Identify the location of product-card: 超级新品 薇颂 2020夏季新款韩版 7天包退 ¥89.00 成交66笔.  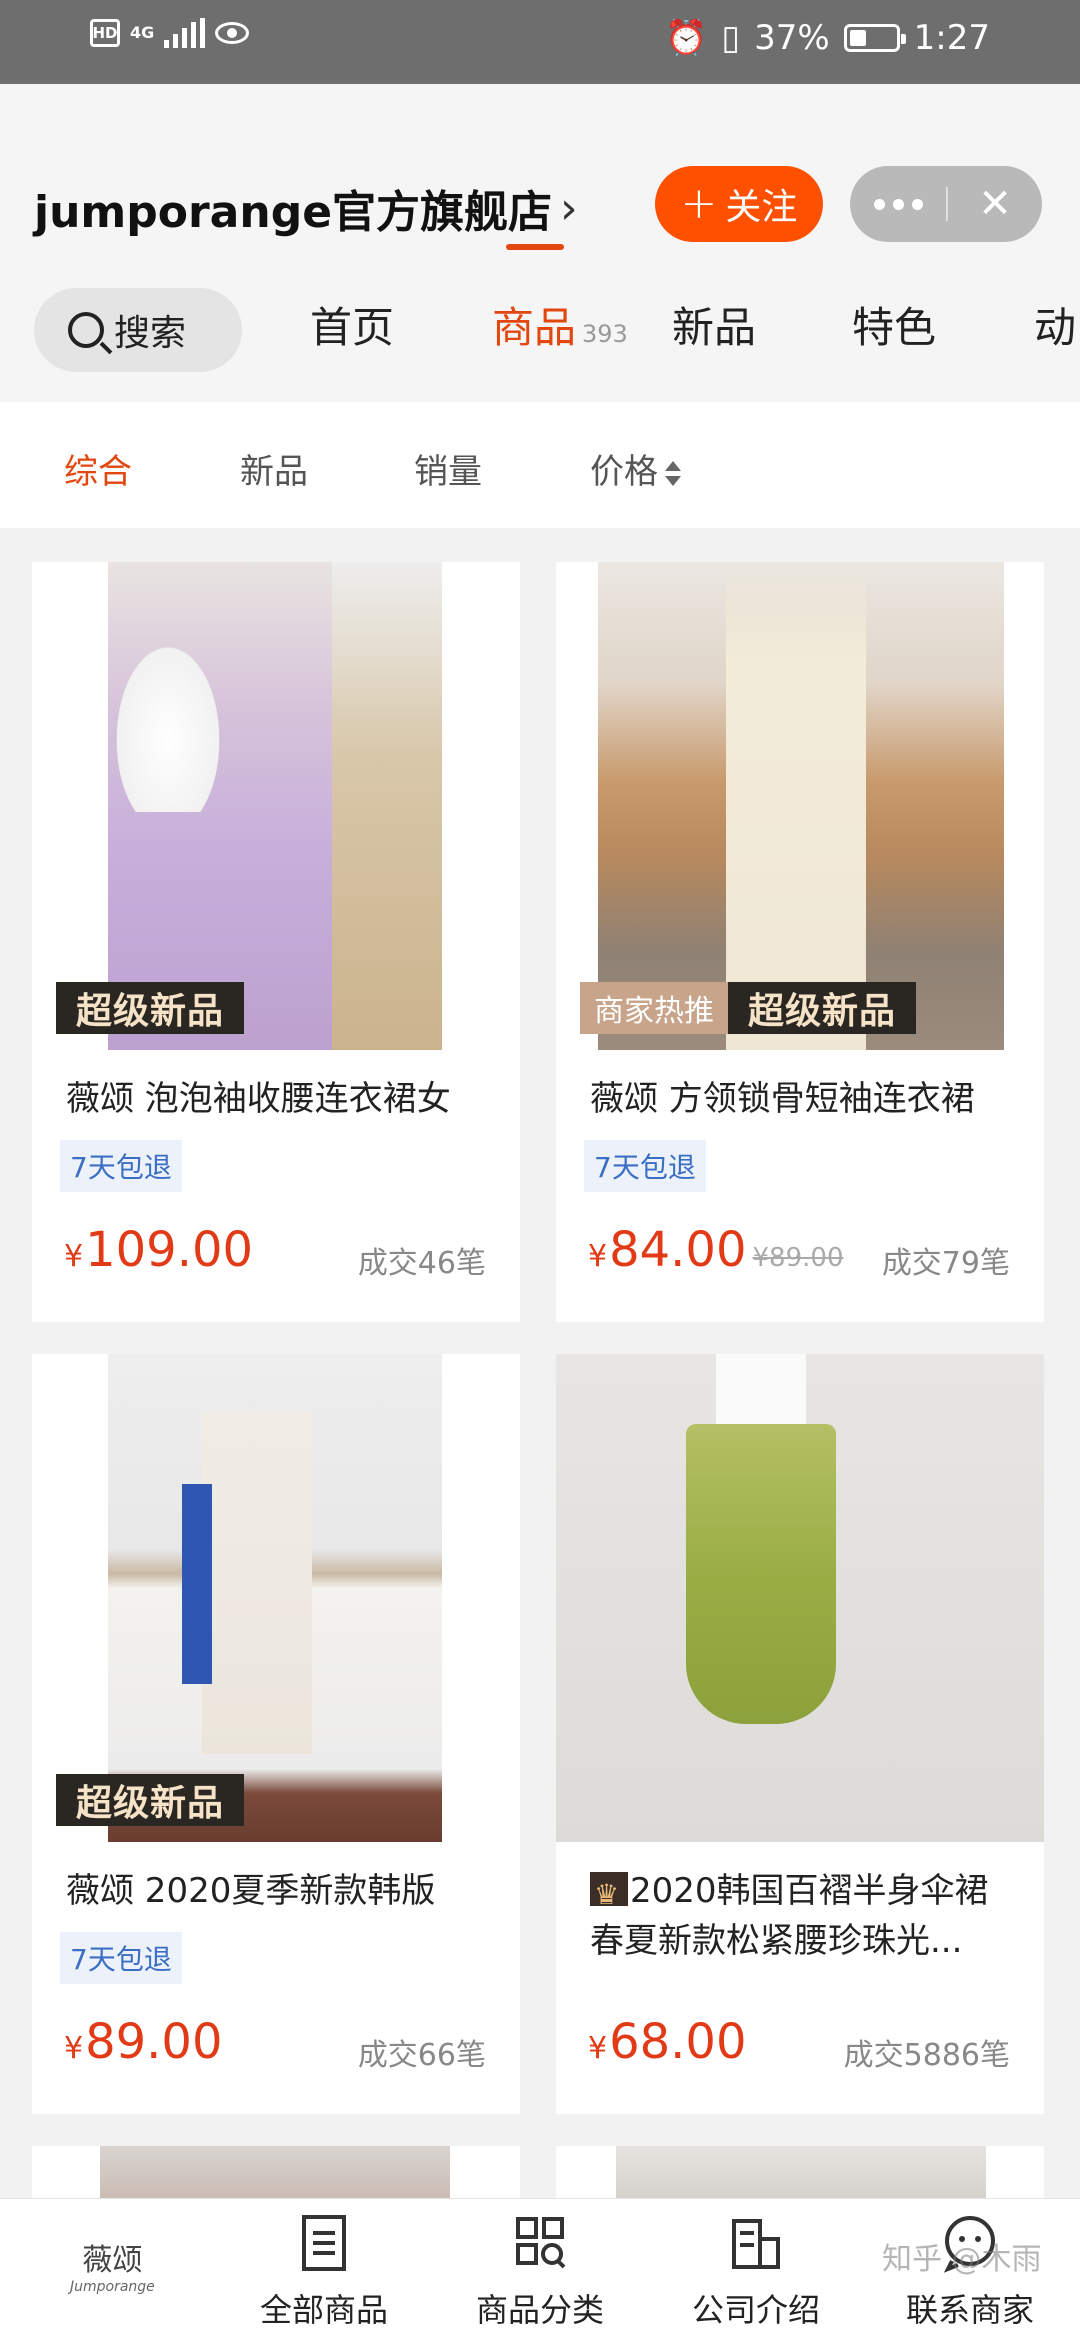
(276, 1734).